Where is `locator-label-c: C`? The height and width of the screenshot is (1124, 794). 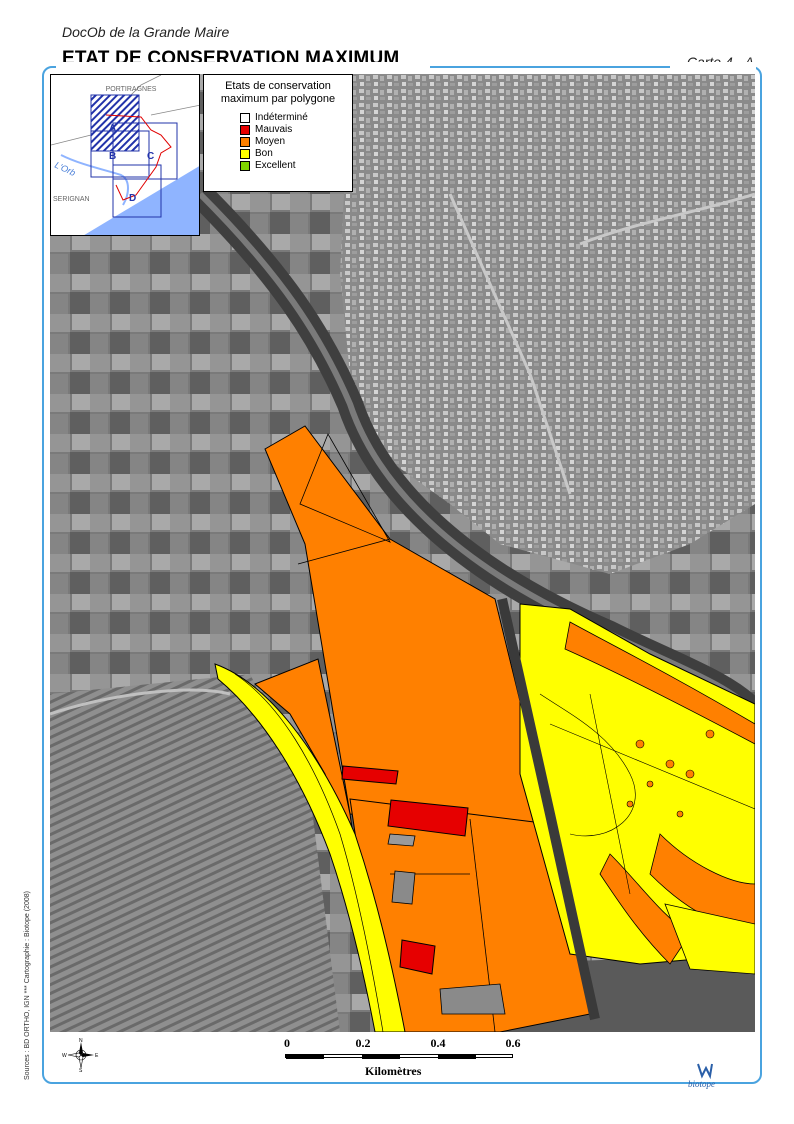
locator-label-c: C is located at coordinates (150, 156).